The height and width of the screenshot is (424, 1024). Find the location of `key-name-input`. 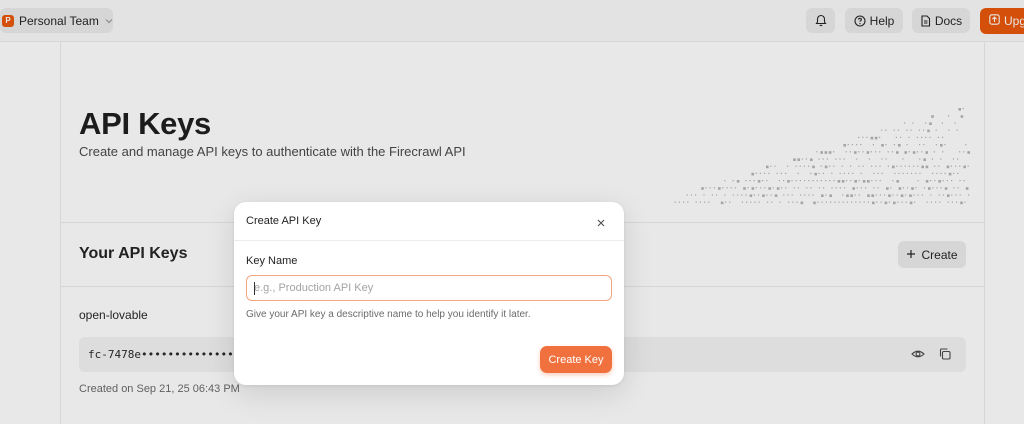

key-name-input is located at coordinates (429, 288).